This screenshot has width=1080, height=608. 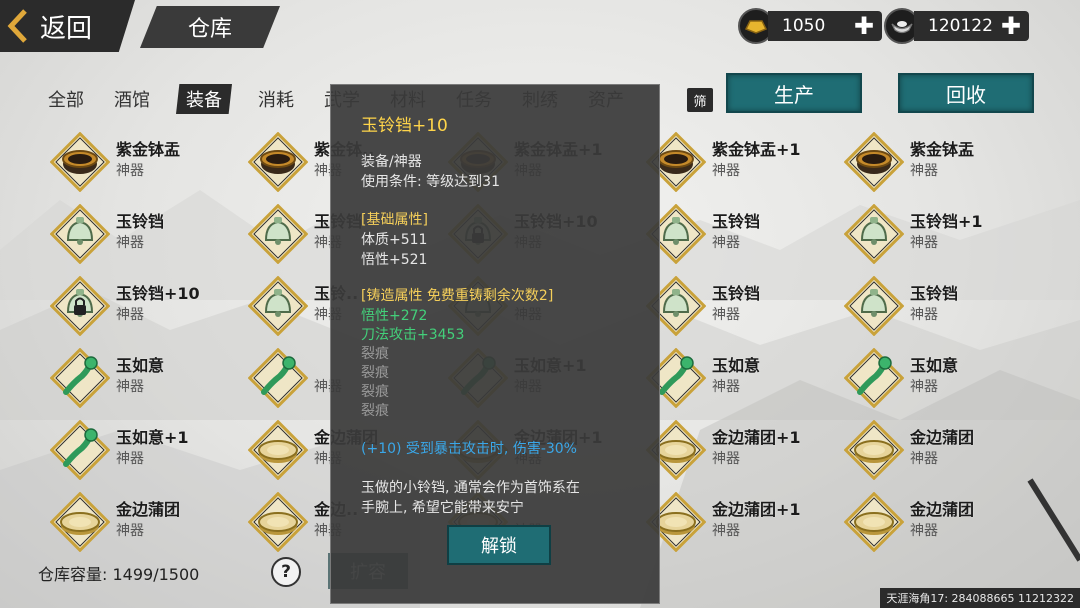 I want to click on tooltip-forge-stat: 悟性+272, so click(x=394, y=316).